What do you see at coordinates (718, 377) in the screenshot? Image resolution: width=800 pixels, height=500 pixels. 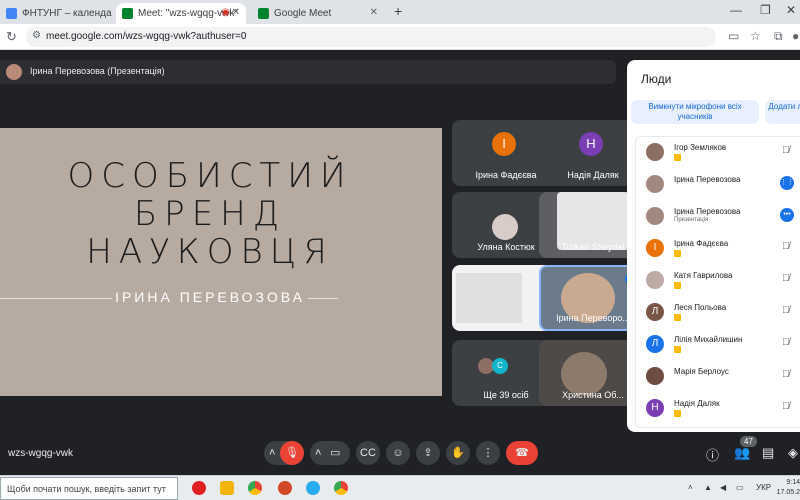 I see `list-item: Марія Берлоус 🎙̸` at bounding box center [718, 377].